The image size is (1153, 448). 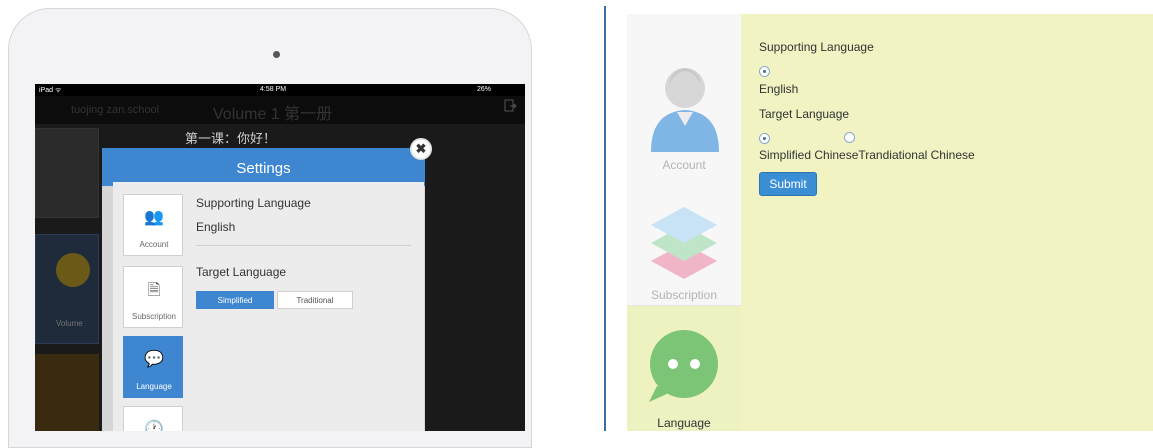 I want to click on volume-label: Volume, so click(x=69, y=323).